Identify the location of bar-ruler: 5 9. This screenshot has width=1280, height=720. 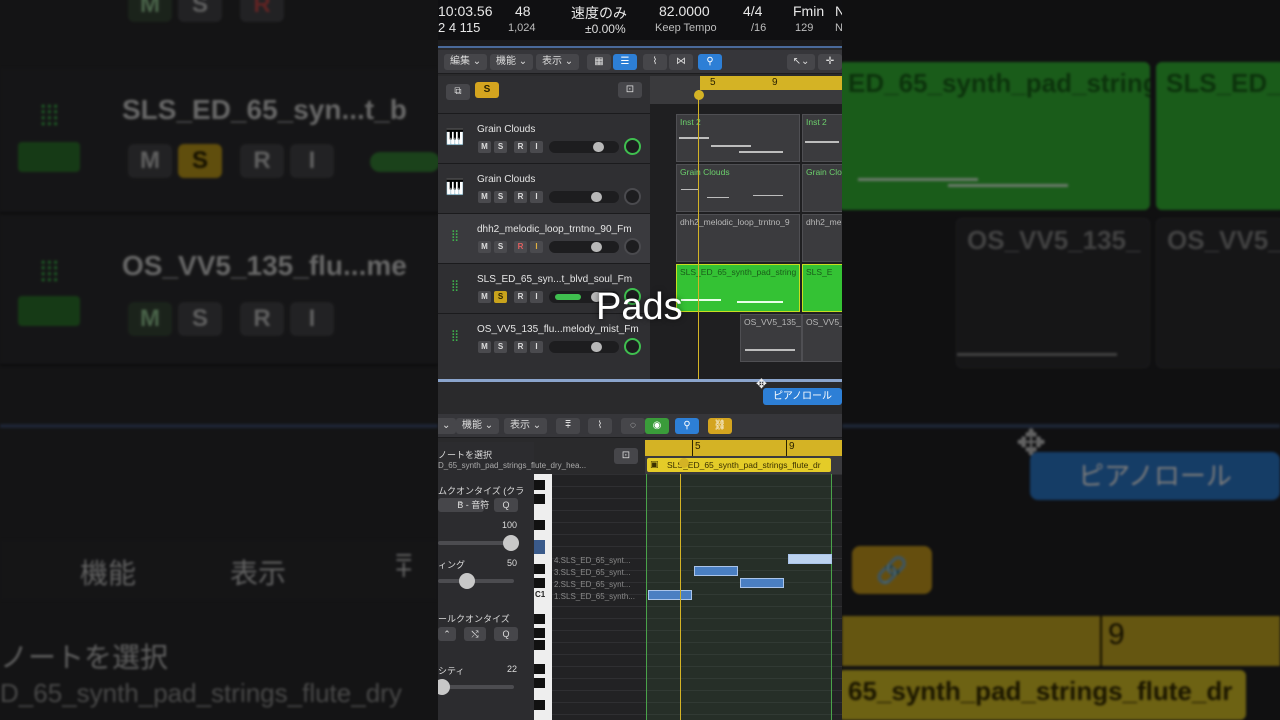
(746, 90).